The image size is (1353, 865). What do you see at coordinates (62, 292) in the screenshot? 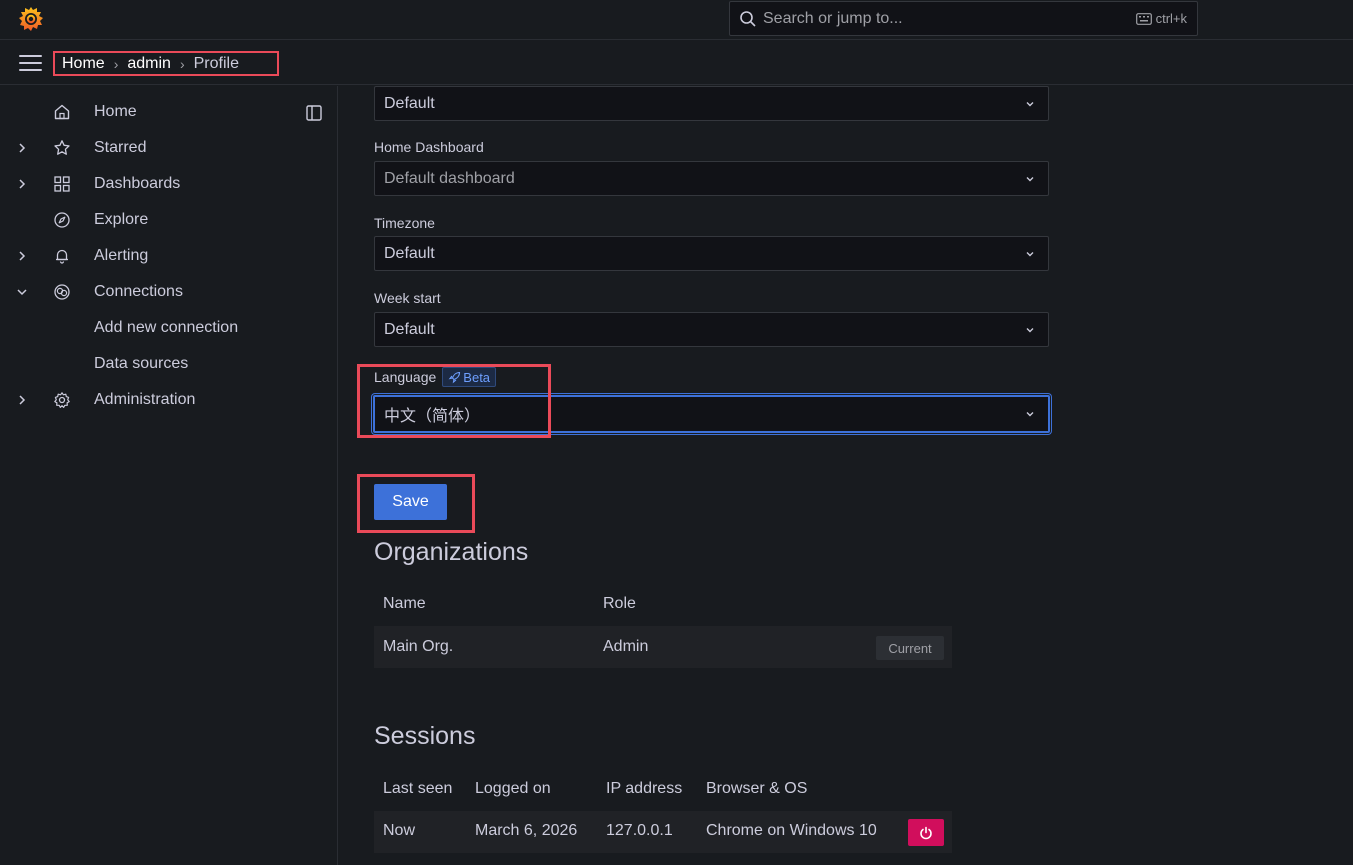
I see `connections-icon` at bounding box center [62, 292].